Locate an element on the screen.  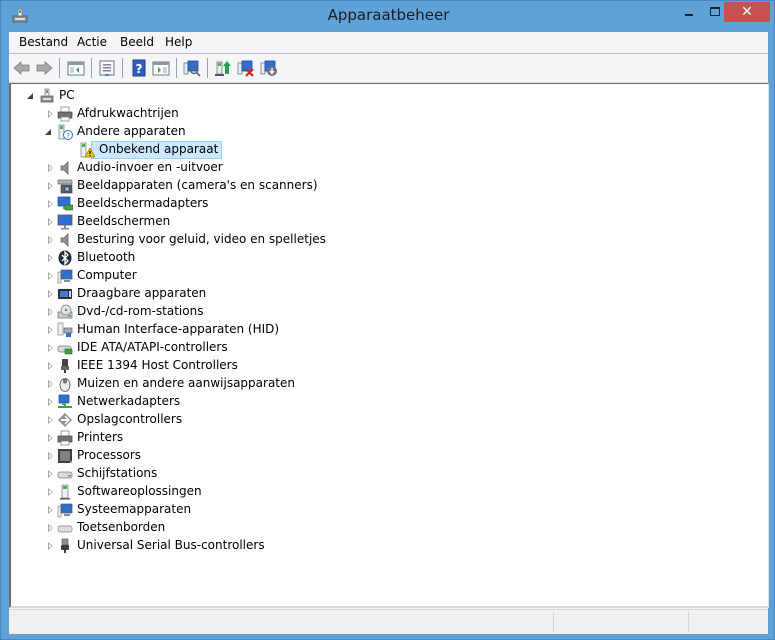
scan-hardware-icon is located at coordinates (192, 68).